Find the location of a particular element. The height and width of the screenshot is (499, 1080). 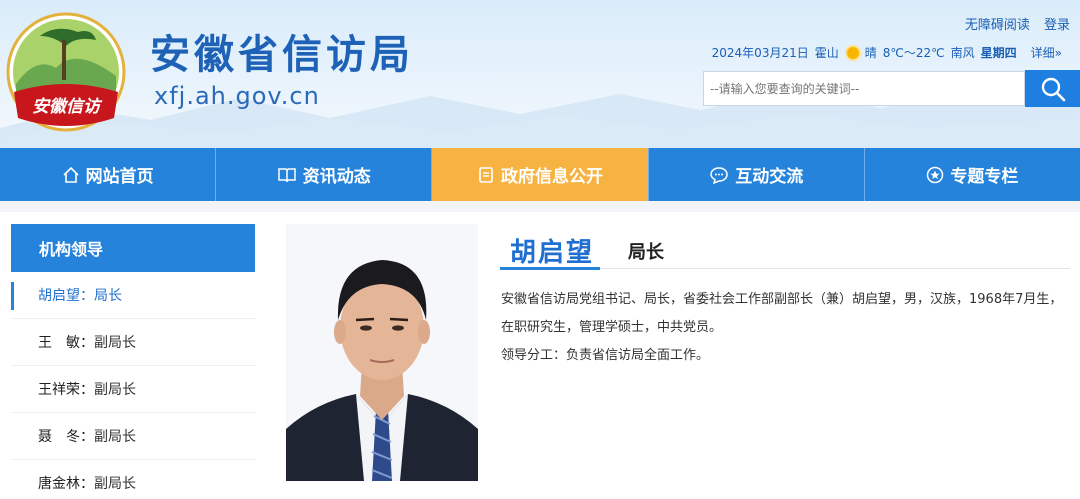

chat-icon is located at coordinates (719, 175).